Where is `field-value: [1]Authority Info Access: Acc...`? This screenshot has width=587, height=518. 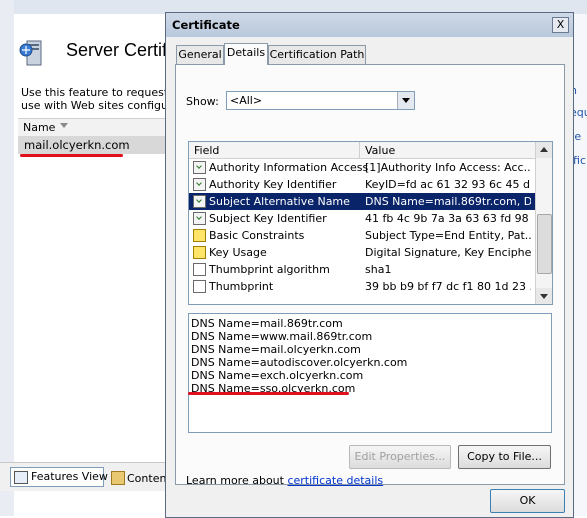
field-value: [1]Authority Info Access: Acc... is located at coordinates (448, 167).